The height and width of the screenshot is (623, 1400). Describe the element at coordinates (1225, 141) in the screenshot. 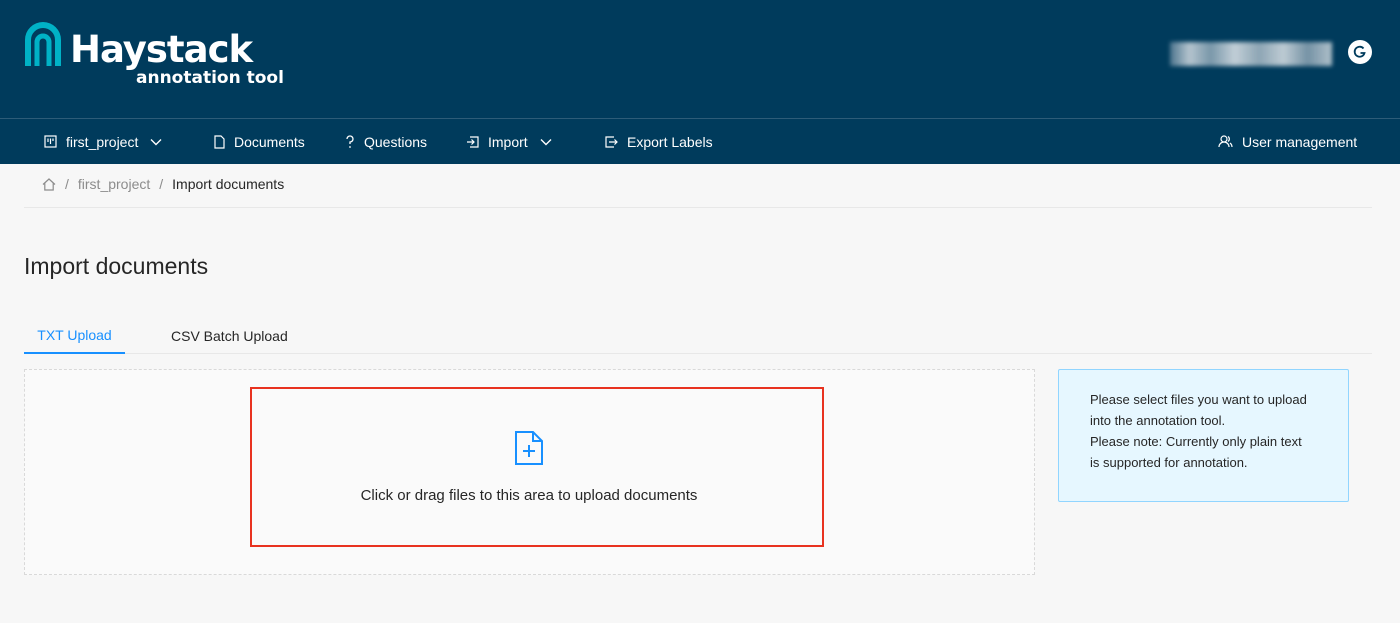

I see `users-icon` at that location.